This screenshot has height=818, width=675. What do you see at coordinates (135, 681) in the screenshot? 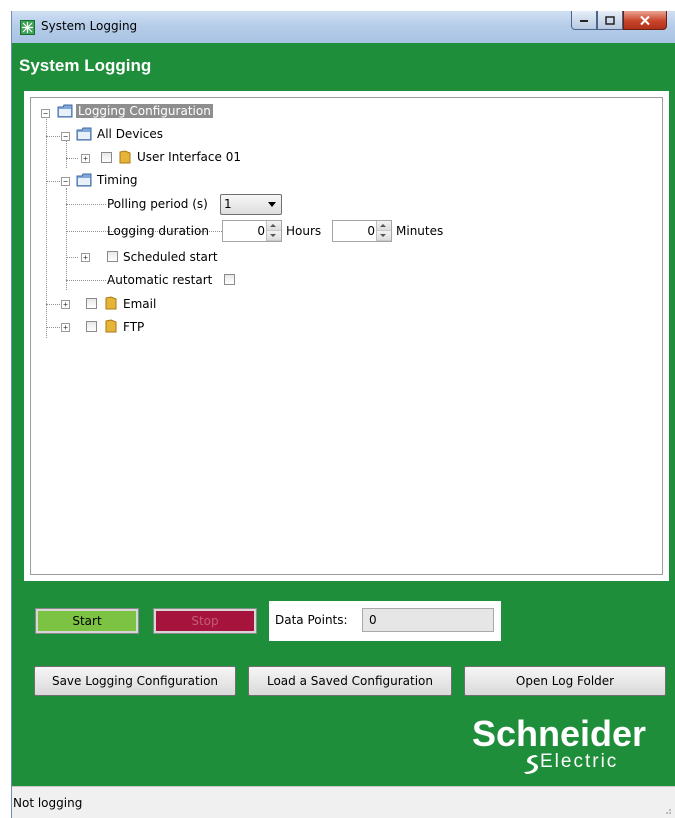
I see `save-configuration-button: Save Logging Configuration` at bounding box center [135, 681].